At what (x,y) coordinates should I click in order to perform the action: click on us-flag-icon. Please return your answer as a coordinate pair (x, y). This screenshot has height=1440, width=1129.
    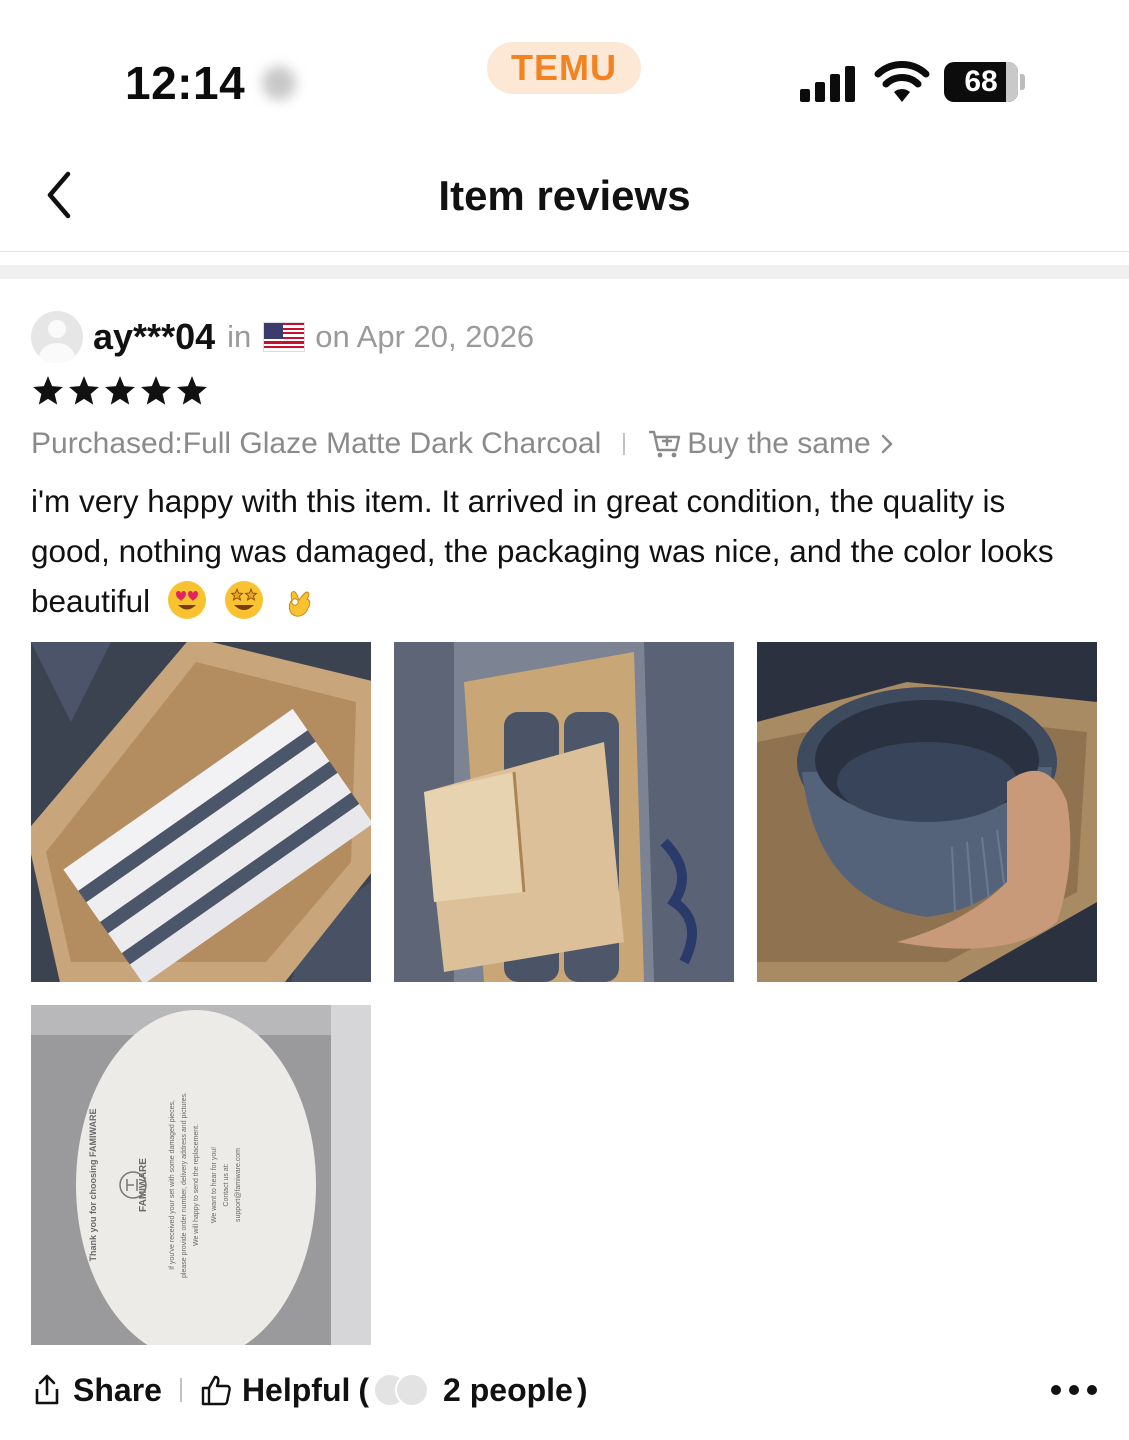
    Looking at the image, I should click on (284, 337).